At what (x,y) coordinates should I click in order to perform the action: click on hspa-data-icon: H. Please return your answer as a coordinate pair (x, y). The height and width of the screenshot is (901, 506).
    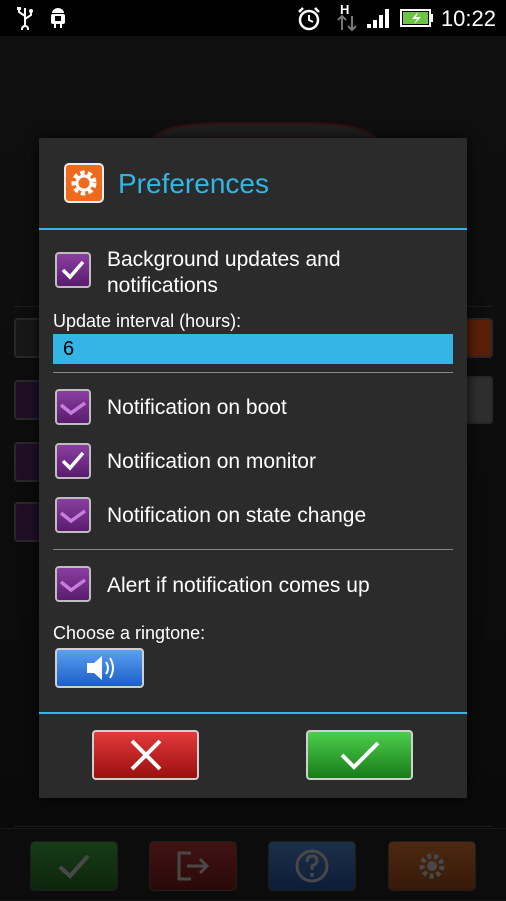
    Looking at the image, I should click on (347, 20).